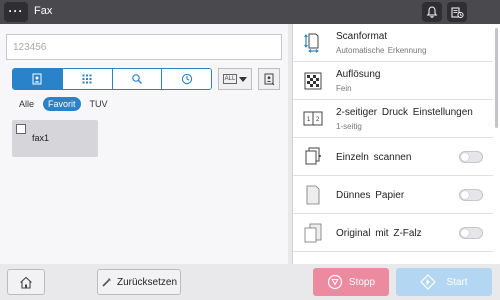  What do you see at coordinates (313, 43) in the screenshot?
I see `scan-format-icon` at bounding box center [313, 43].